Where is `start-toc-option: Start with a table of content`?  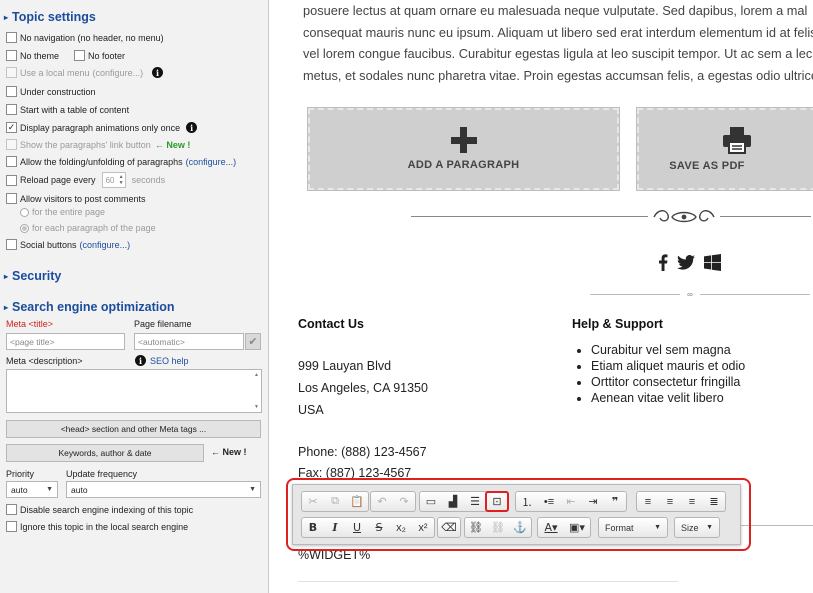 start-toc-option: Start with a table of content is located at coordinates (67, 109).